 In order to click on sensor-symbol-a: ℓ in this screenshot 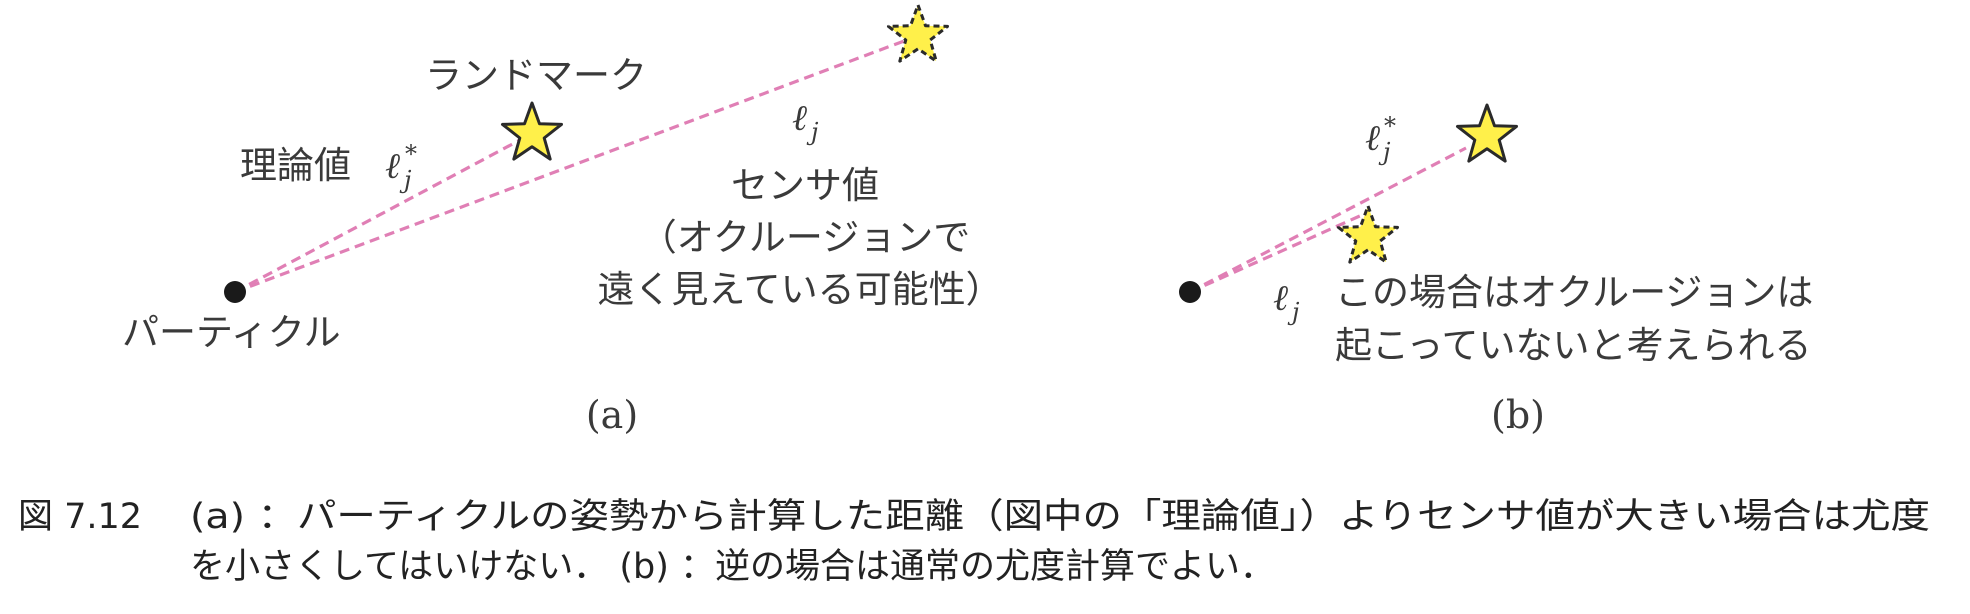, I will do `click(799, 118)`.